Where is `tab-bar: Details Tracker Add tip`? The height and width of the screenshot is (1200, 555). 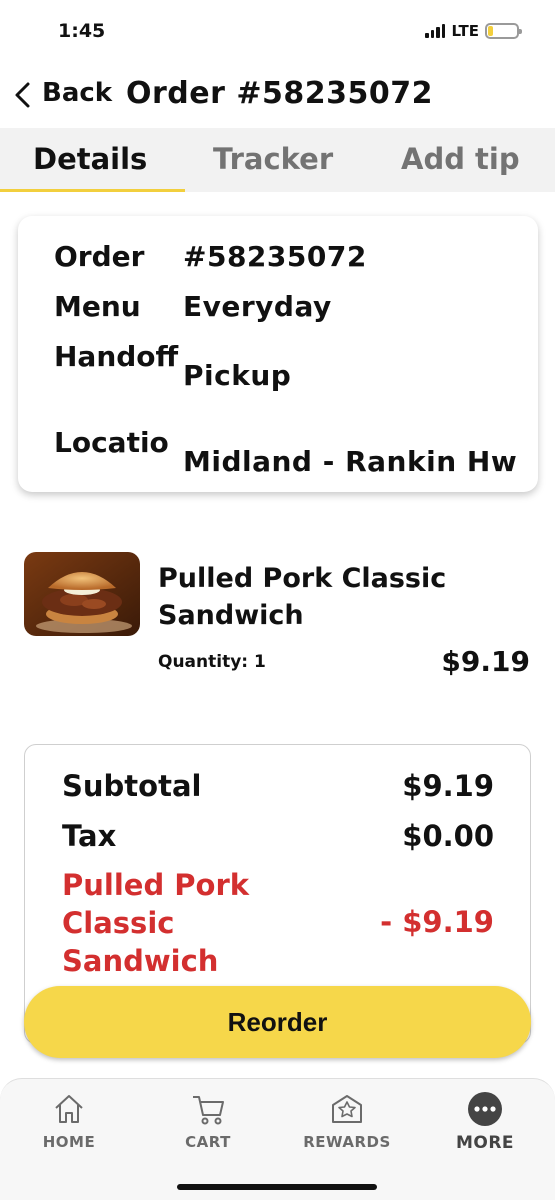 tab-bar: Details Tracker Add tip is located at coordinates (277, 160).